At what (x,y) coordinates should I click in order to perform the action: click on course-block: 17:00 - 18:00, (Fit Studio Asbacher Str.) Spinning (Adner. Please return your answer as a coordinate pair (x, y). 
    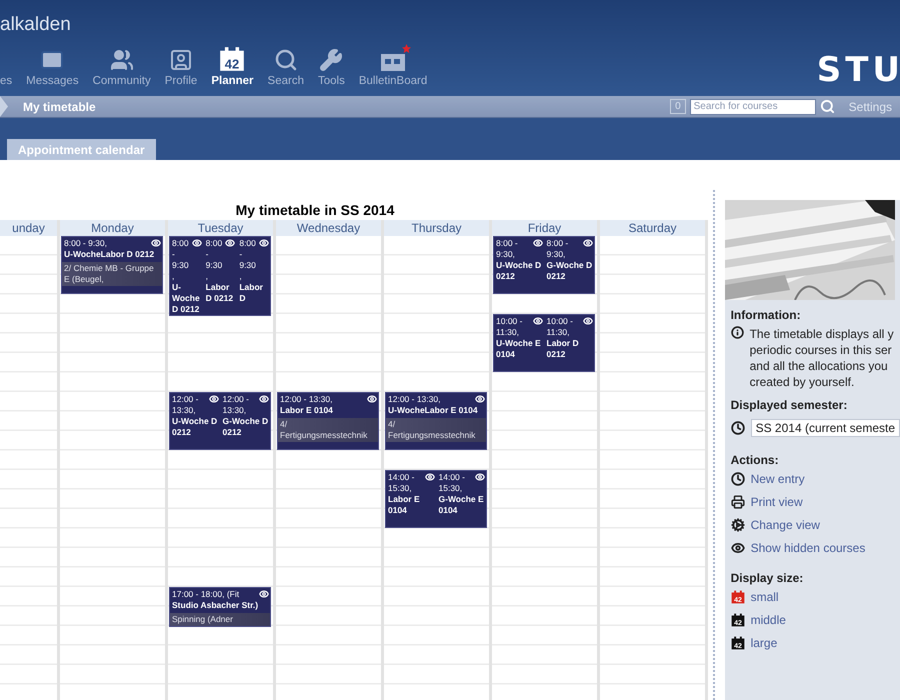
    Looking at the image, I should click on (220, 607).